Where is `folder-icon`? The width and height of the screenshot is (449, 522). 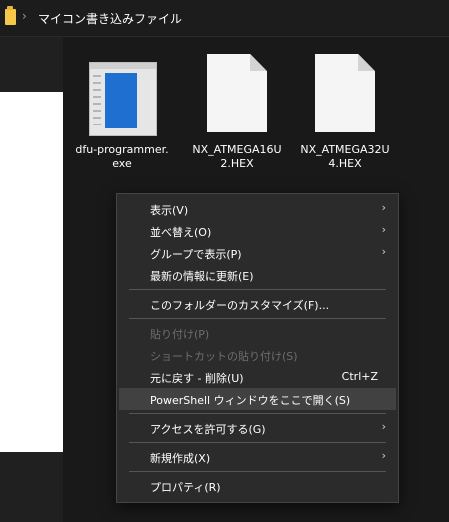 folder-icon is located at coordinates (10, 15).